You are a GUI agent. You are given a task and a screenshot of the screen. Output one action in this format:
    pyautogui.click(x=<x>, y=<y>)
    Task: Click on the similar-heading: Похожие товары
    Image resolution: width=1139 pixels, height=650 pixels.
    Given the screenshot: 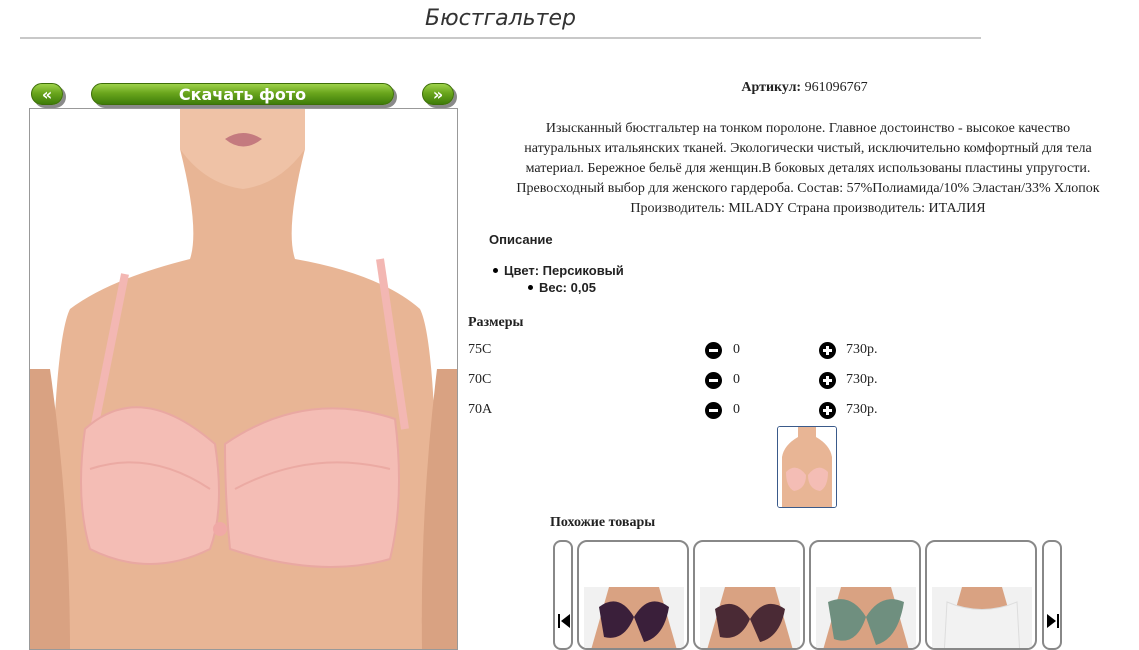 What is the action you would take?
    pyautogui.click(x=603, y=522)
    